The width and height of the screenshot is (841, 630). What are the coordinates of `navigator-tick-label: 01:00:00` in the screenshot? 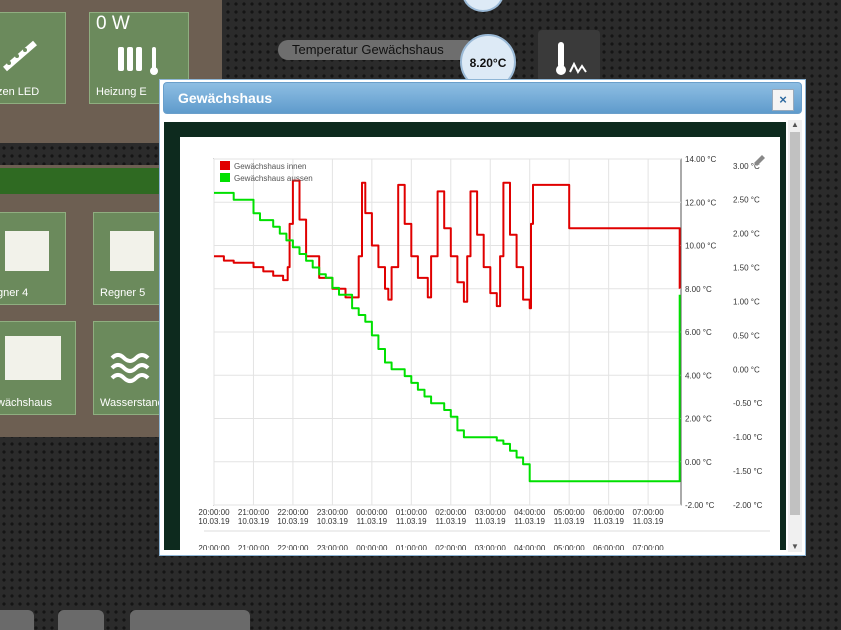 It's located at (412, 547).